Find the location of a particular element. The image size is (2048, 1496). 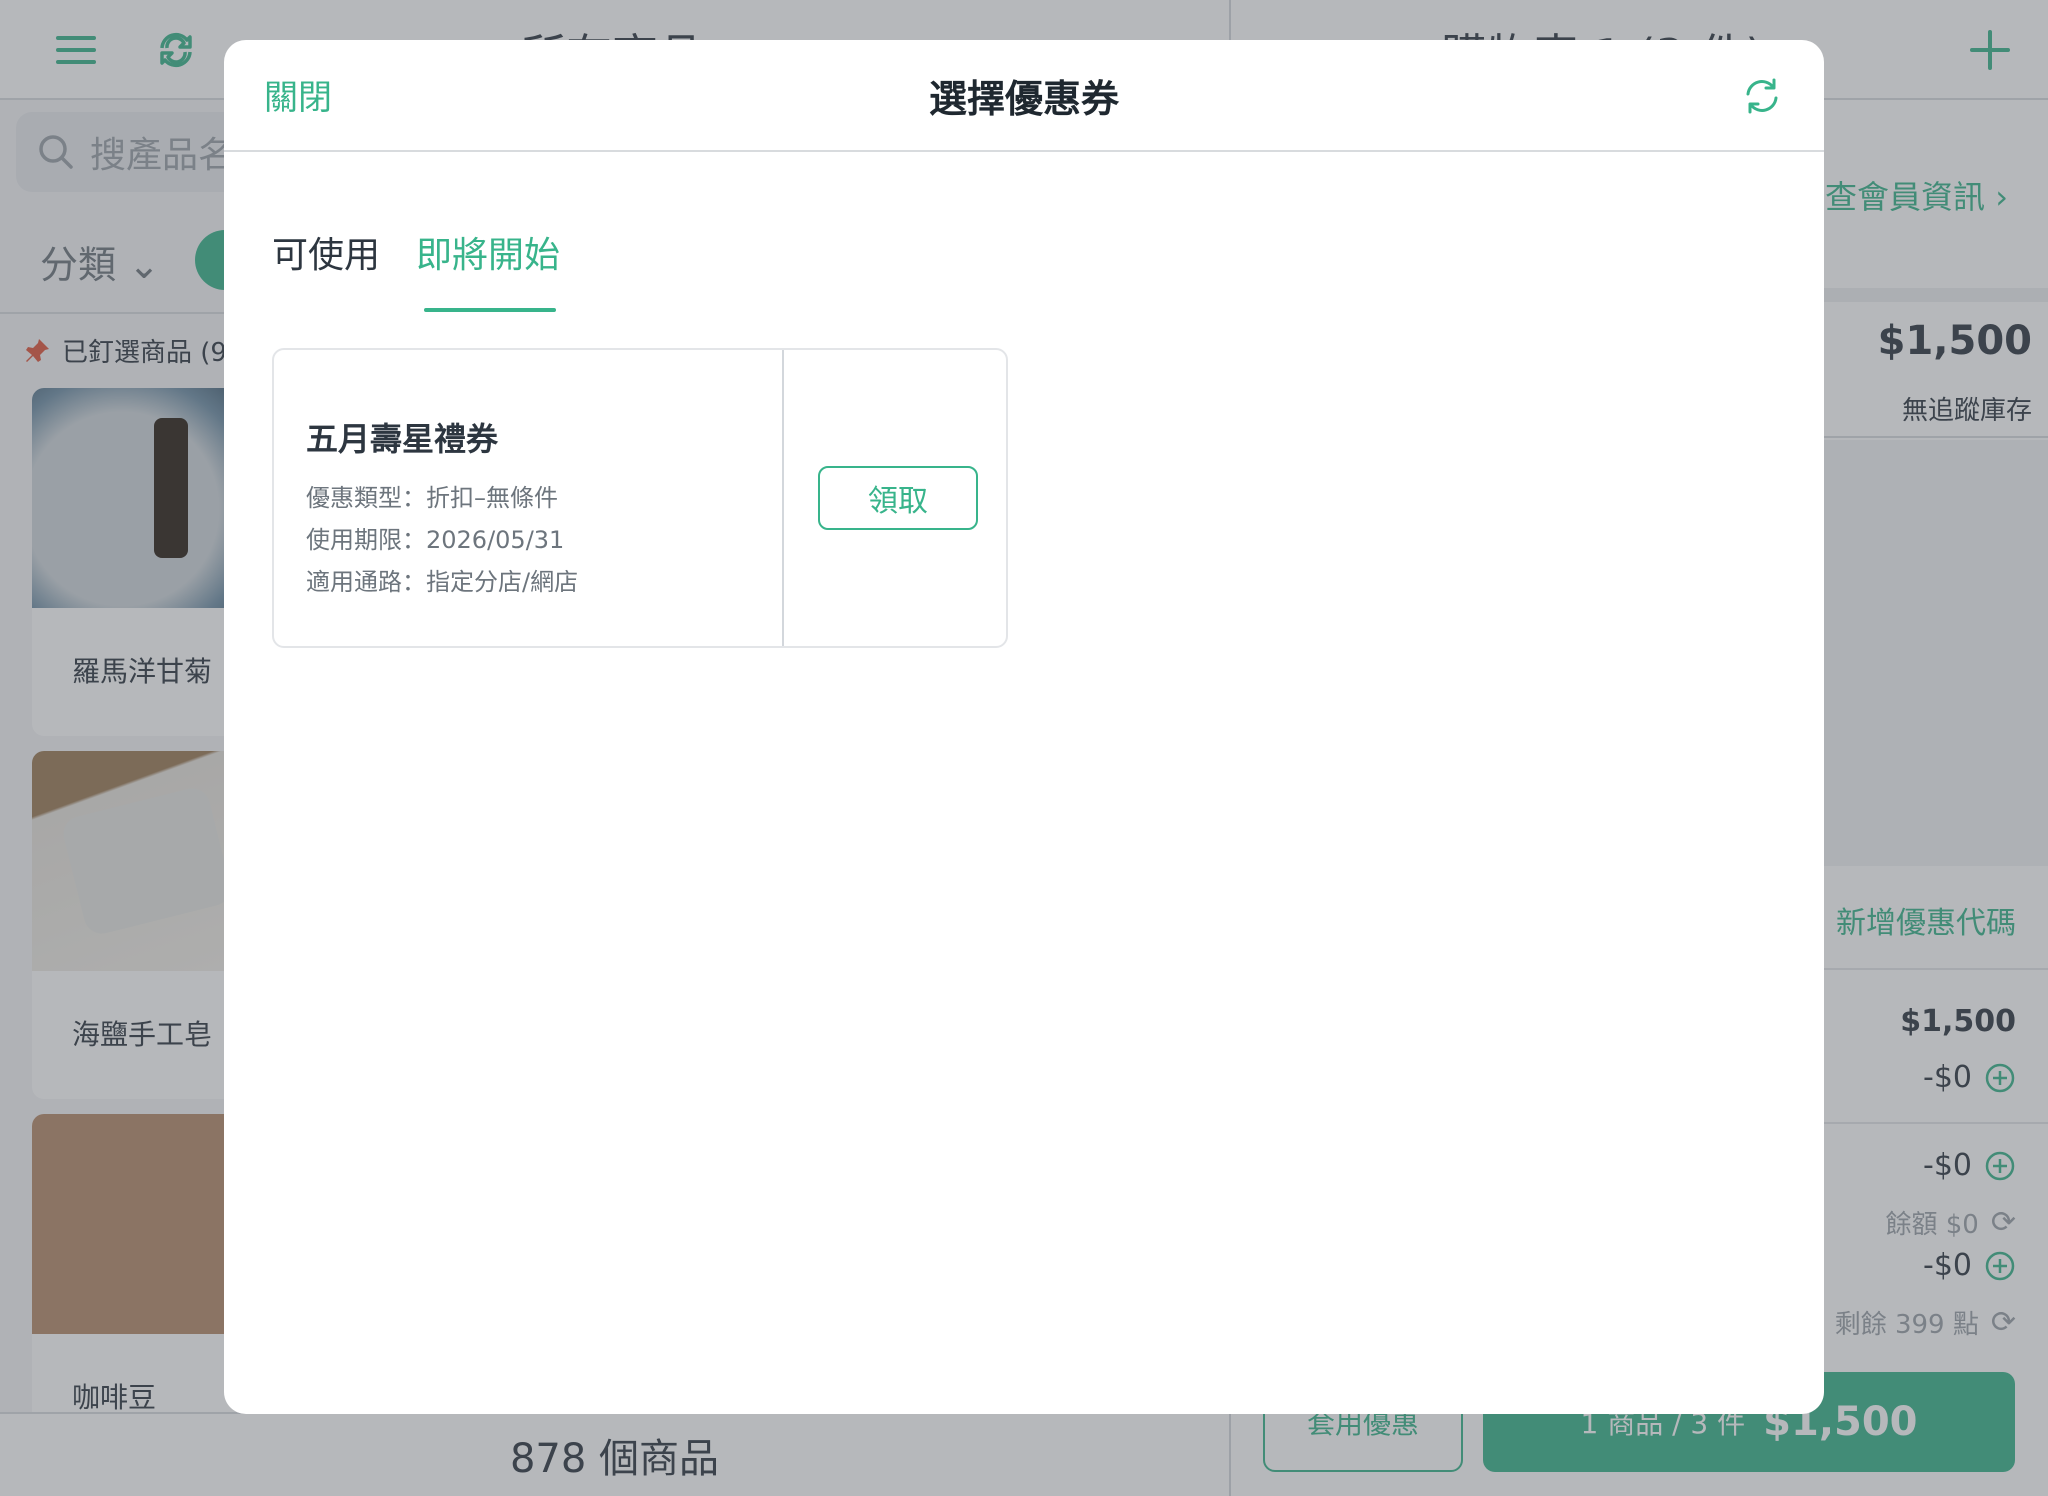

coupon-channel: 適用通路：指定分店/網店 is located at coordinates (442, 582).